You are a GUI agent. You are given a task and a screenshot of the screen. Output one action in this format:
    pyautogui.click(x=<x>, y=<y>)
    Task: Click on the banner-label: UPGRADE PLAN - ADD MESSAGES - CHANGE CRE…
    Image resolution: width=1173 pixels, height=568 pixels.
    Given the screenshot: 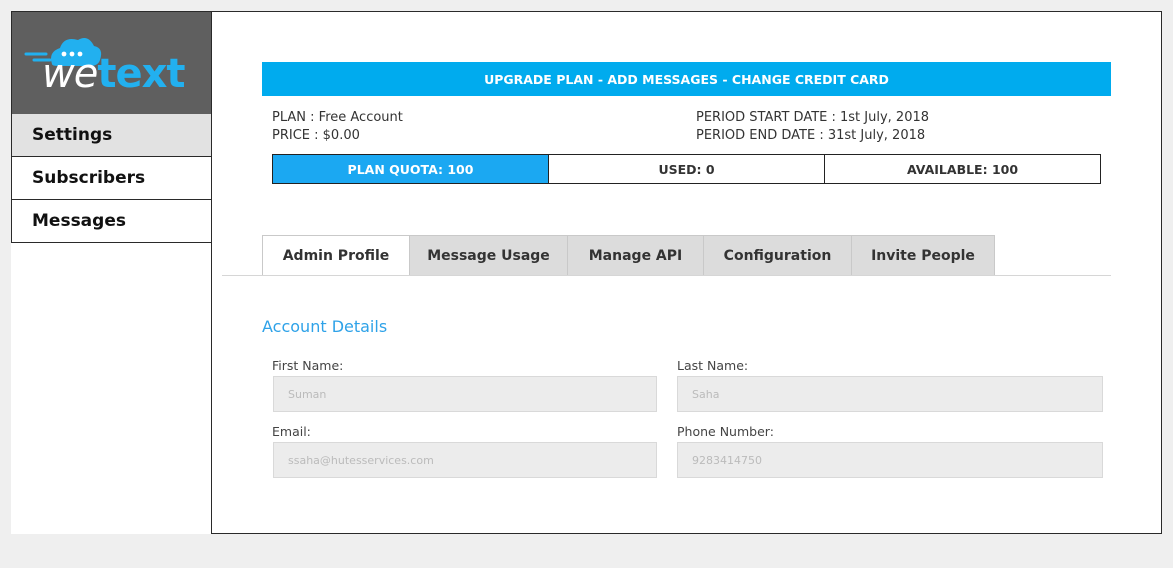 What is the action you would take?
    pyautogui.click(x=686, y=79)
    